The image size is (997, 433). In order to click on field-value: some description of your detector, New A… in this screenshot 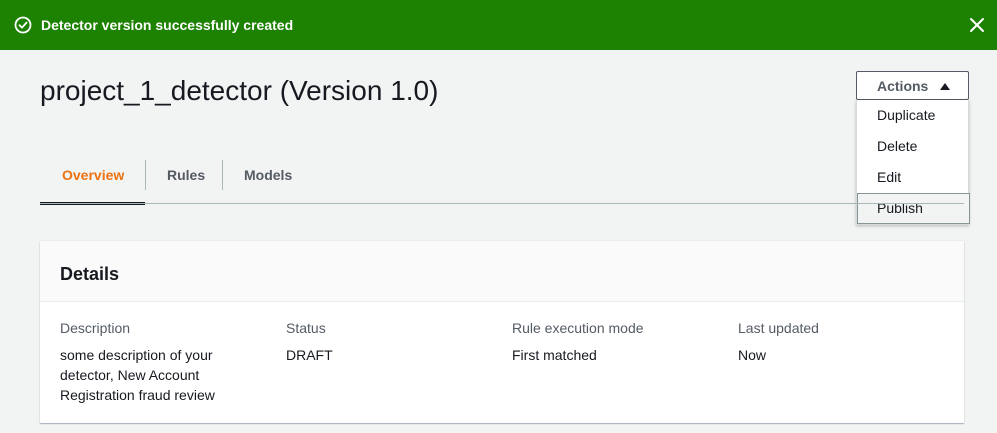, I will do `click(137, 375)`.